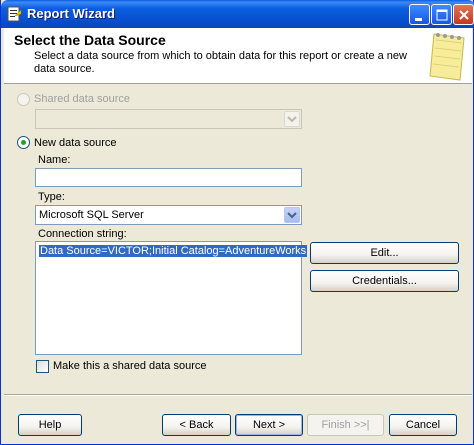  Describe the element at coordinates (50, 425) in the screenshot. I see `help-button: Help` at that location.